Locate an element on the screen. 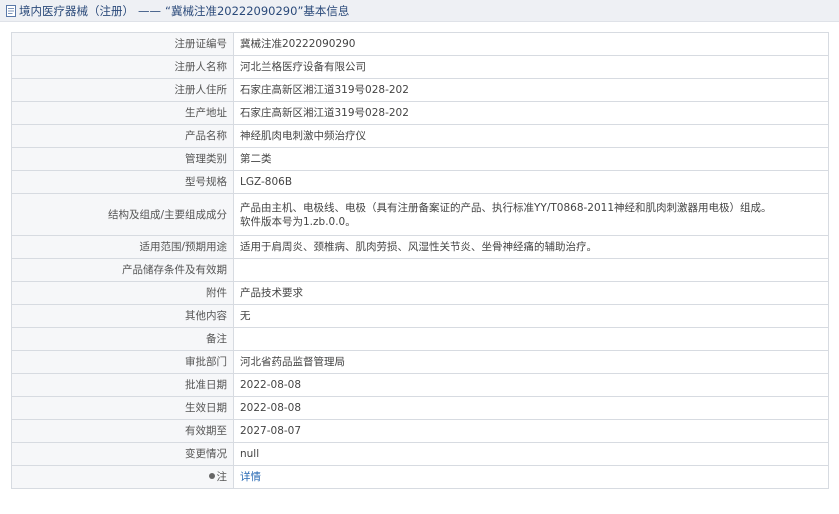  table-row: 生效日期 2022-08-08 is located at coordinates (420, 408).